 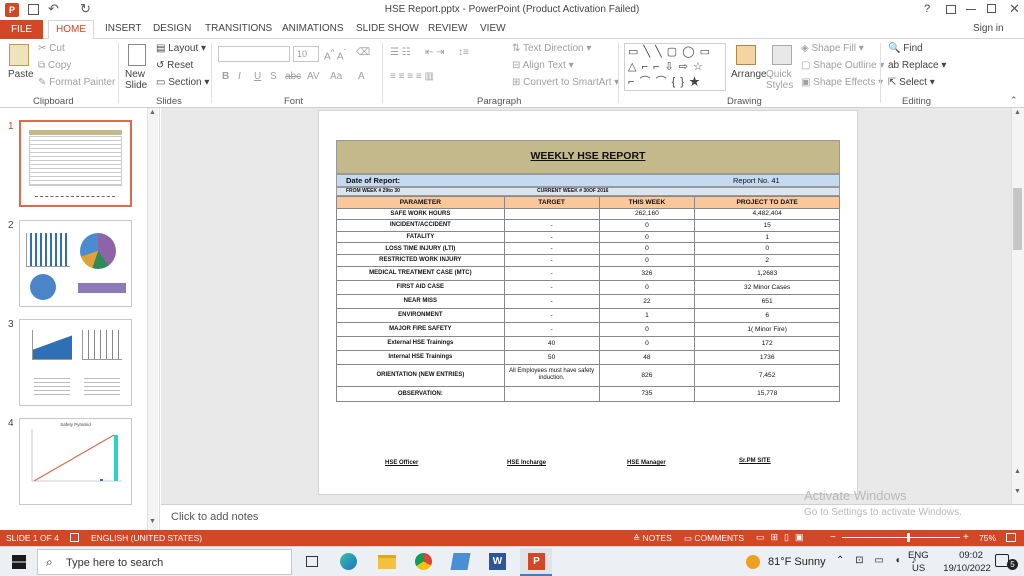 What do you see at coordinates (1011, 537) in the screenshot?
I see `fit-slide-icon` at bounding box center [1011, 537].